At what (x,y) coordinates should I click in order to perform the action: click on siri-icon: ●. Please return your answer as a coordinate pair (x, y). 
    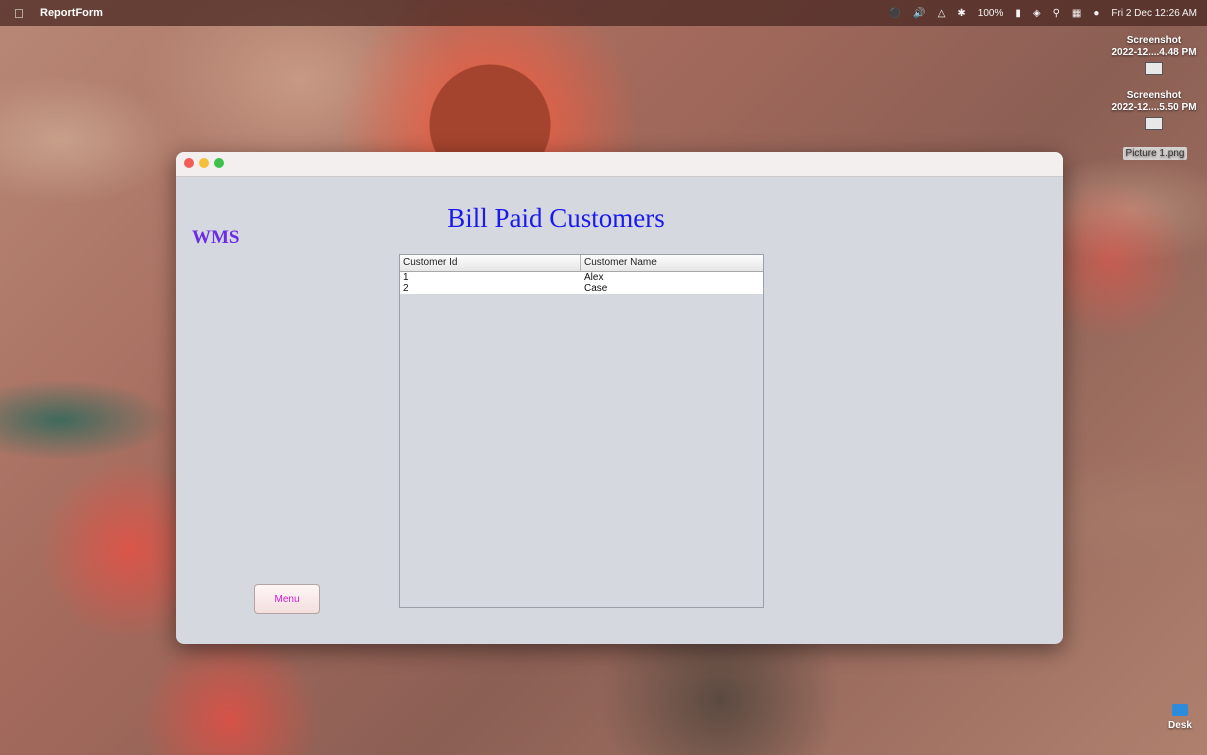
    Looking at the image, I should click on (1096, 13).